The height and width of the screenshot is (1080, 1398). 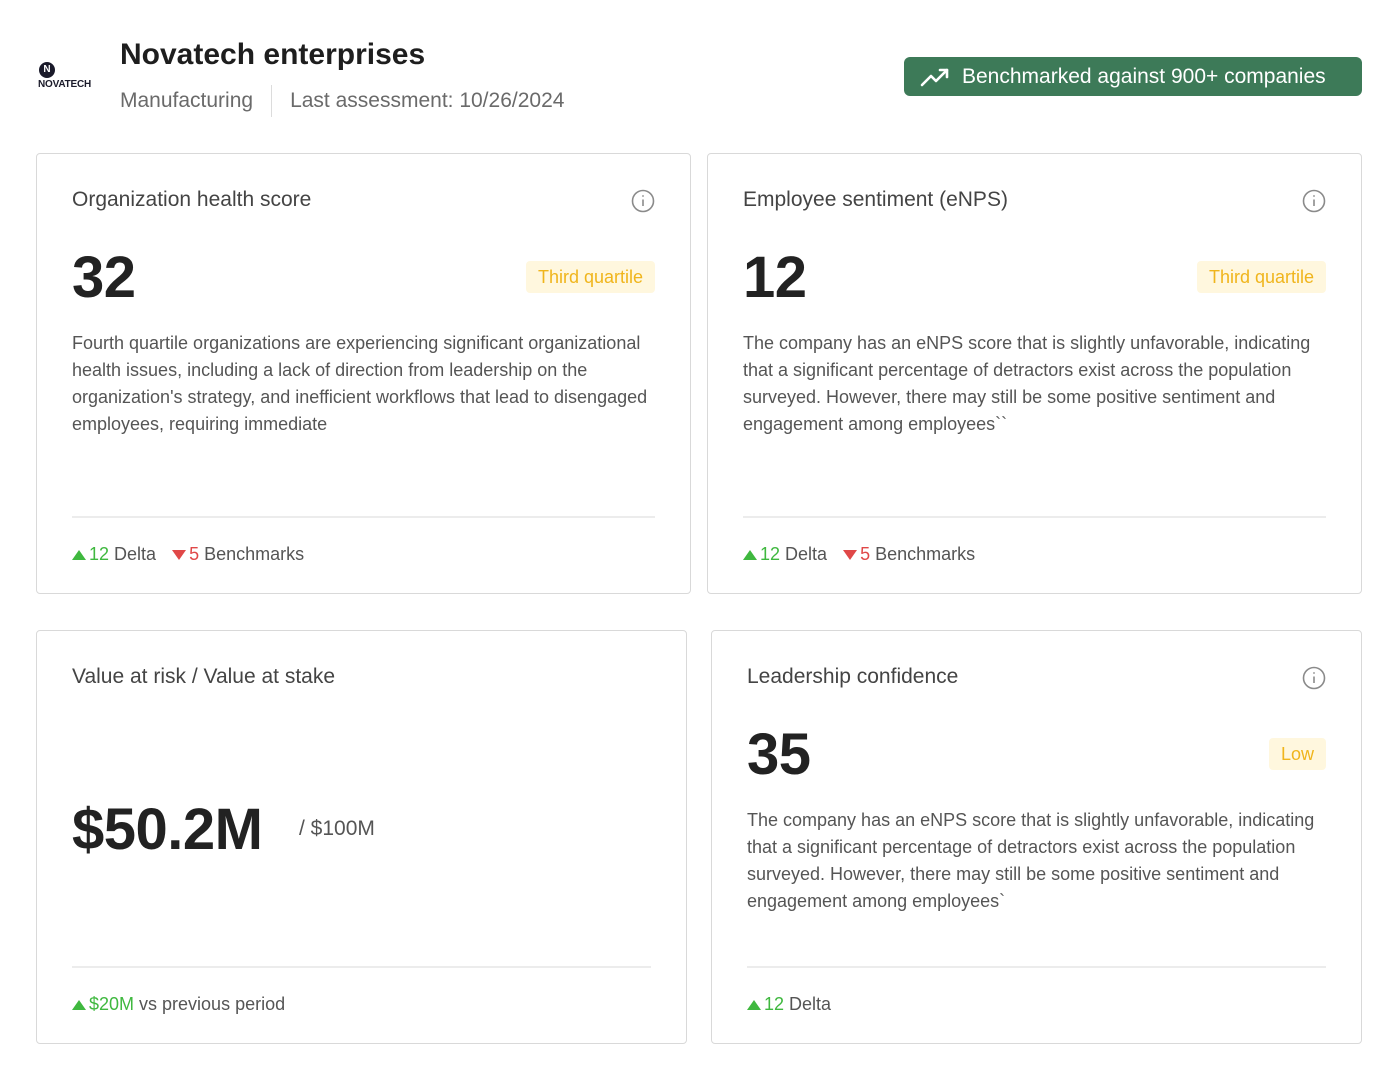 I want to click on change-value: $20M, so click(x=112, y=1004).